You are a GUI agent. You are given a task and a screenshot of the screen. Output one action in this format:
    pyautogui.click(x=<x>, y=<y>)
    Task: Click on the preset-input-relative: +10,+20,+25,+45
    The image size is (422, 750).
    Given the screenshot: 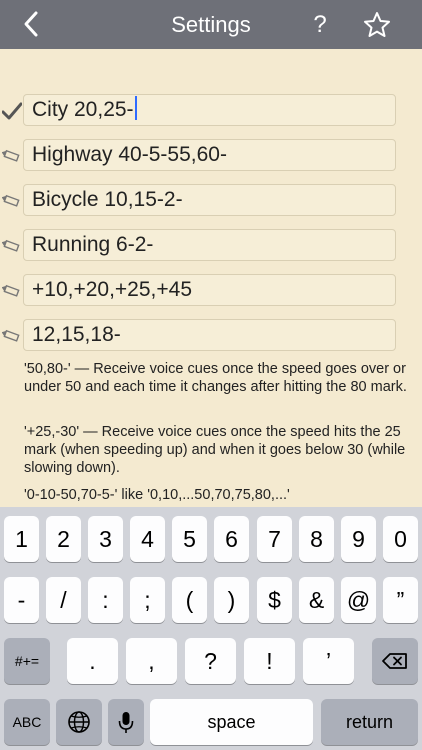 What is the action you would take?
    pyautogui.click(x=209, y=290)
    